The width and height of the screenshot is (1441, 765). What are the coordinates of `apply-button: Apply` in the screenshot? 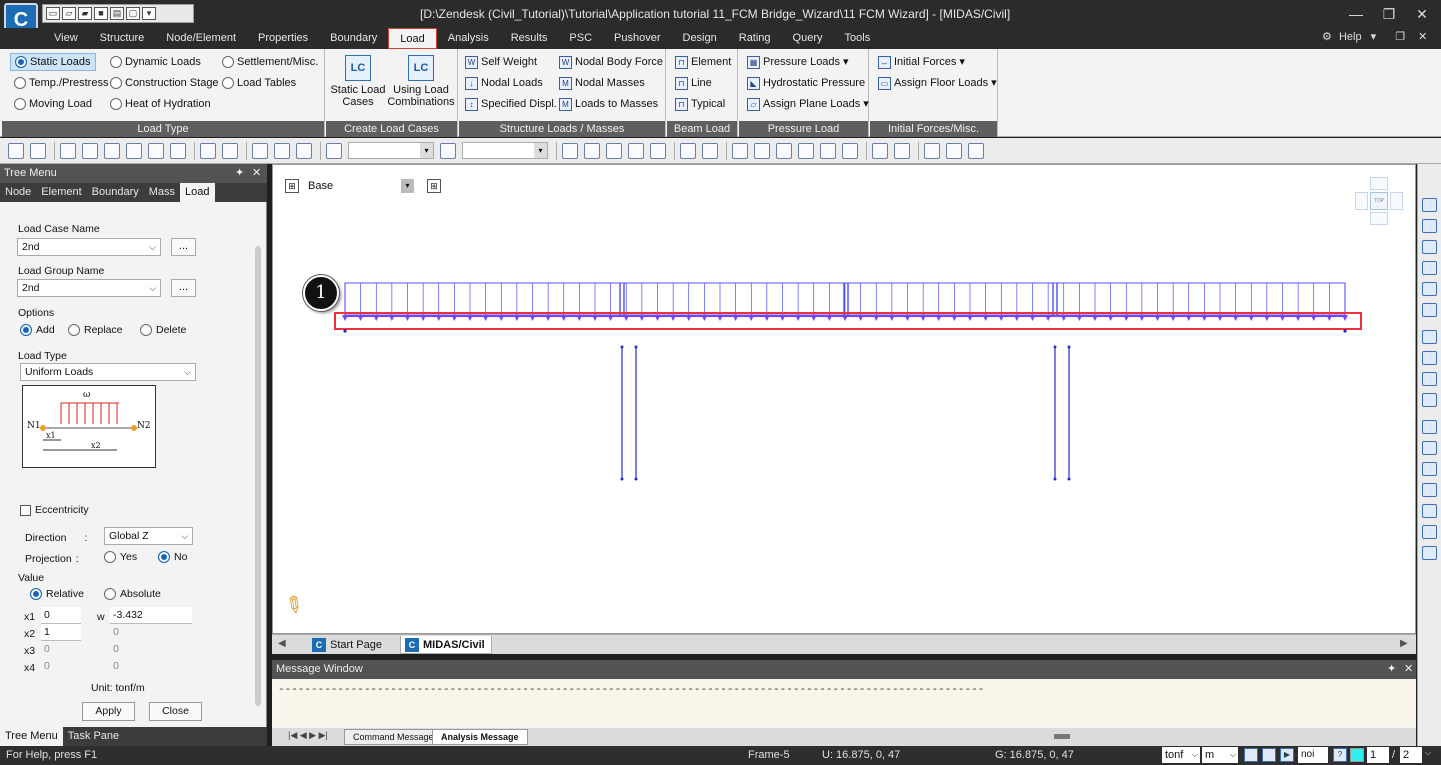 It's located at (108, 711).